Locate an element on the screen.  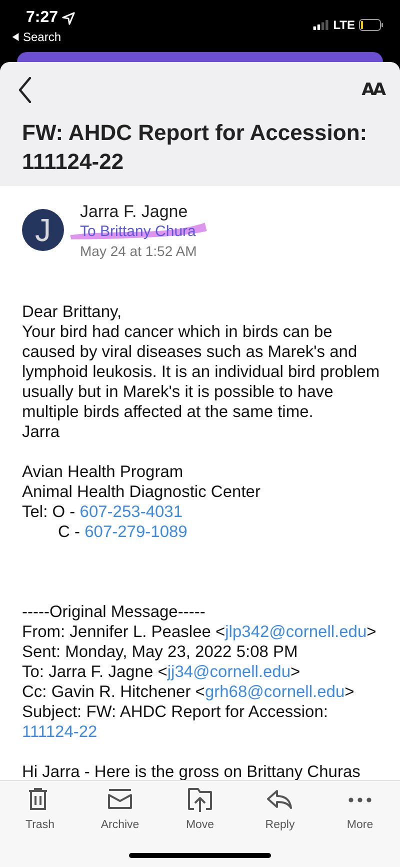
body-text: Cc: Gavin R. Hitchener < is located at coordinates (113, 692).